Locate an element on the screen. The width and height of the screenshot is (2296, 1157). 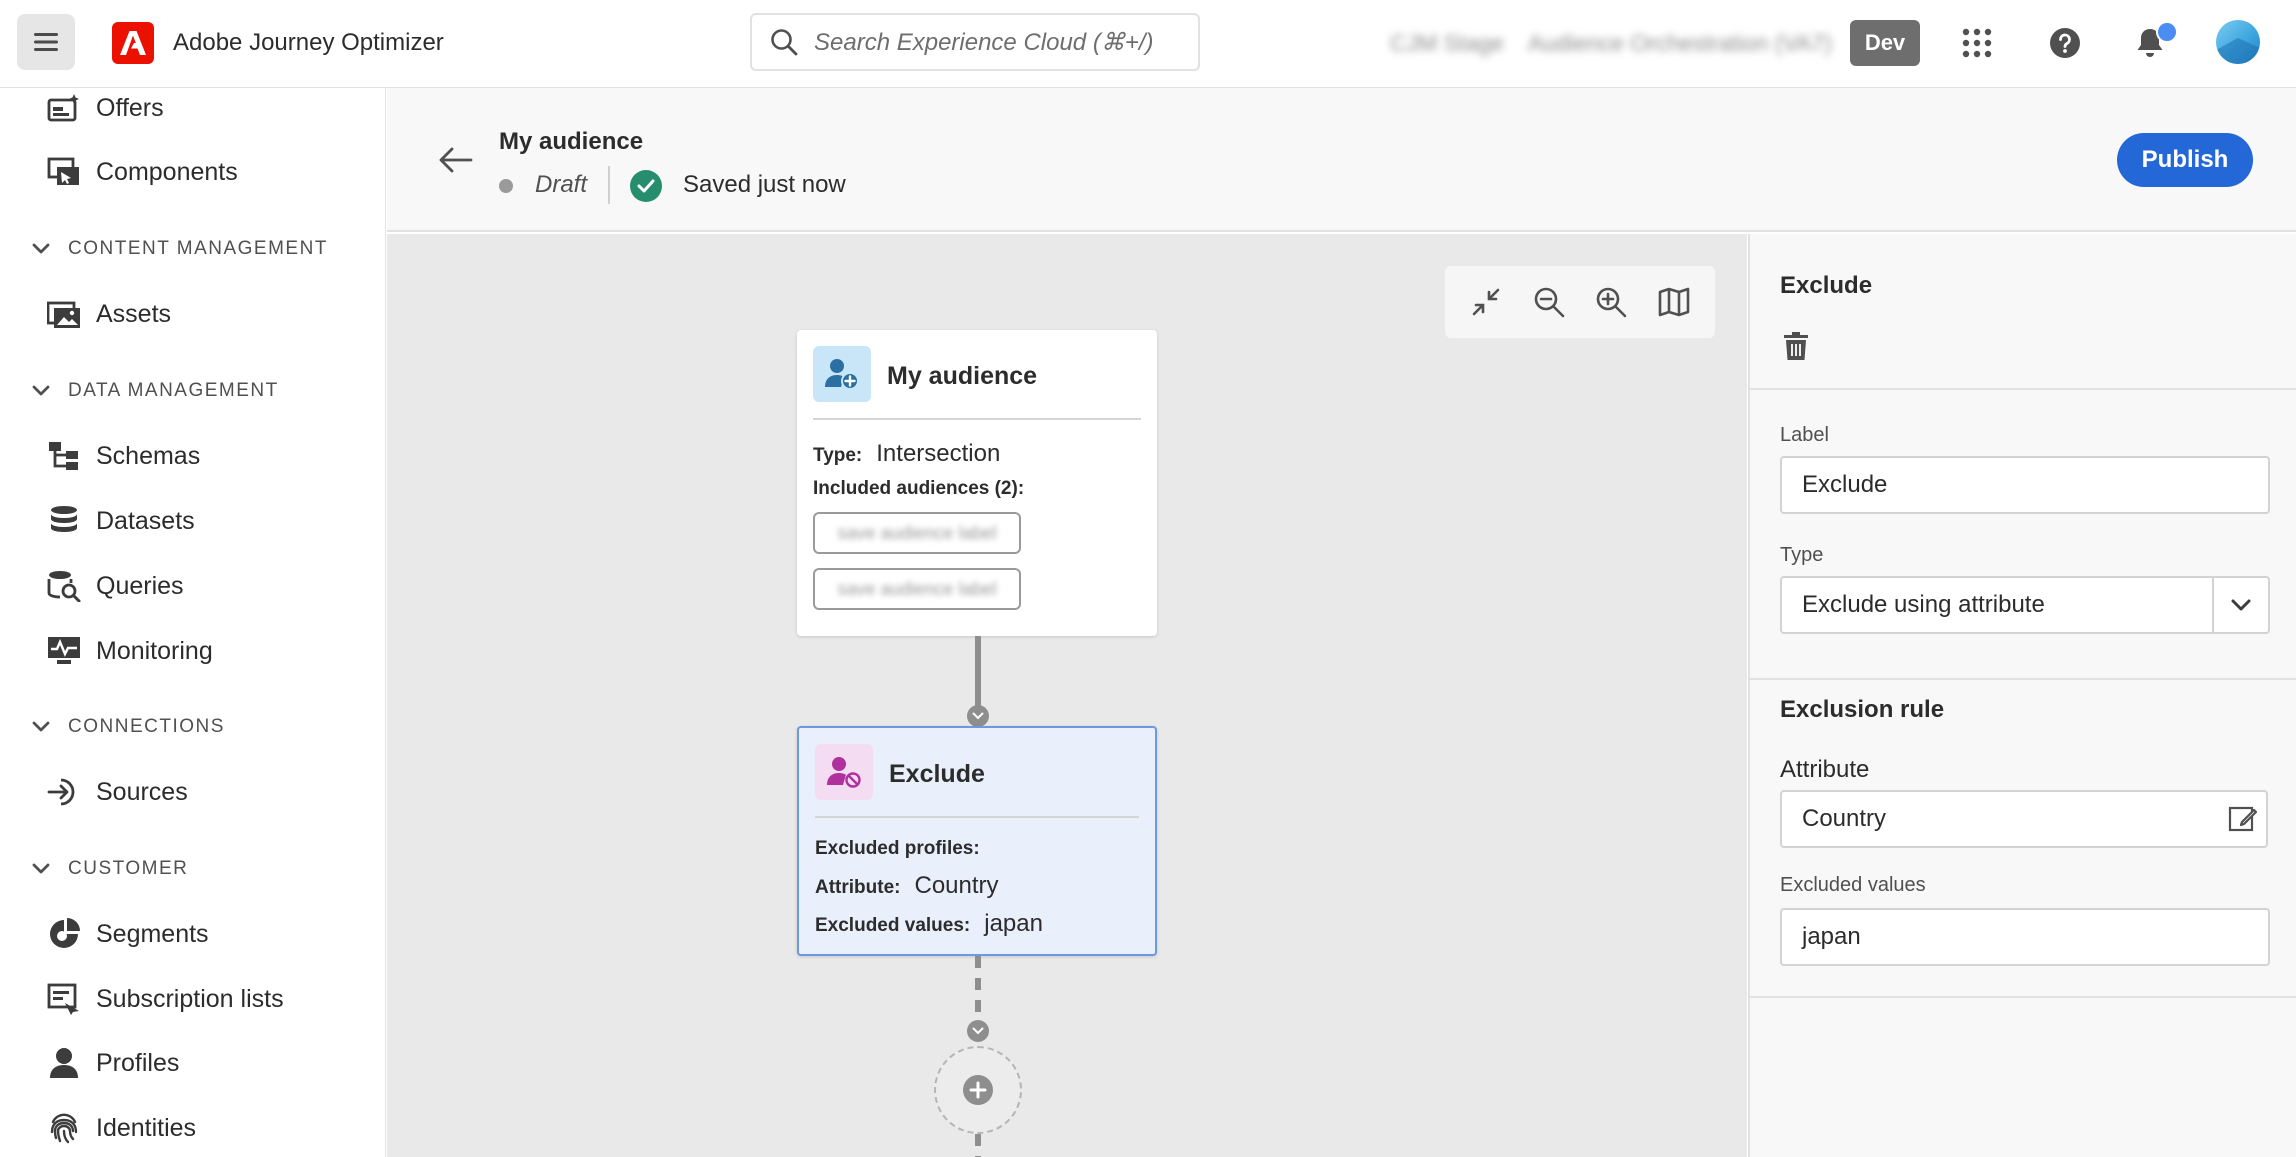
add-activity-button is located at coordinates (978, 1090).